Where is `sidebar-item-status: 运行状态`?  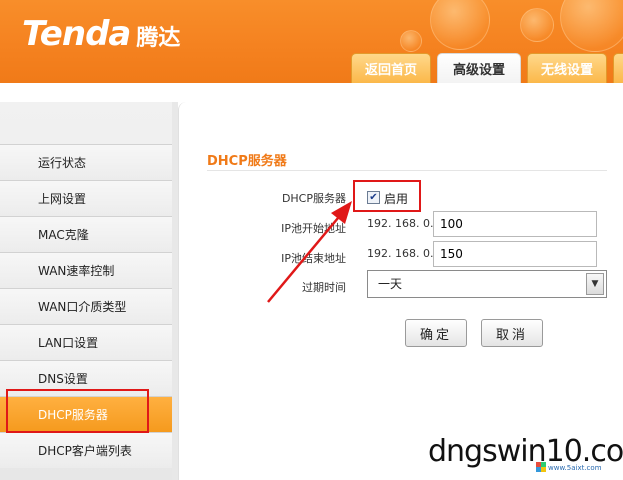
sidebar-item-status: 运行状态 is located at coordinates (86, 162).